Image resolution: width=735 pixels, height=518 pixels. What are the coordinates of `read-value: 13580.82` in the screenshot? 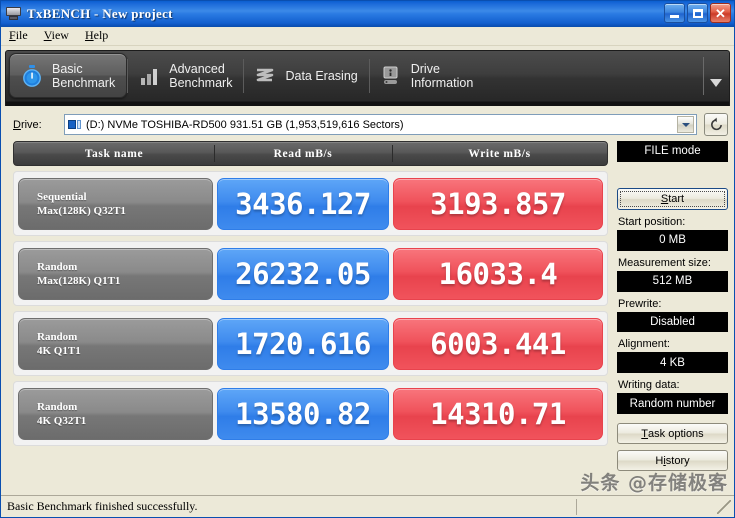 It's located at (303, 413).